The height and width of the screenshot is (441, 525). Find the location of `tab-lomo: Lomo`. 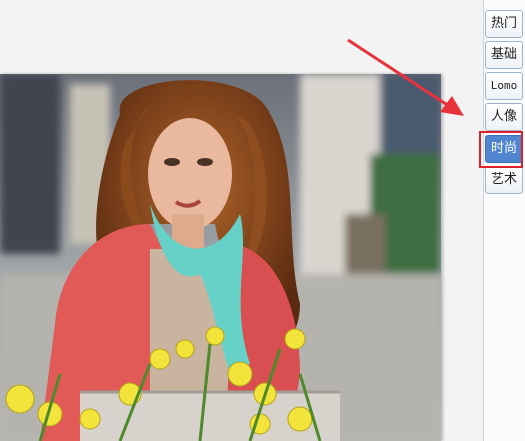

tab-lomo: Lomo is located at coordinates (504, 86).